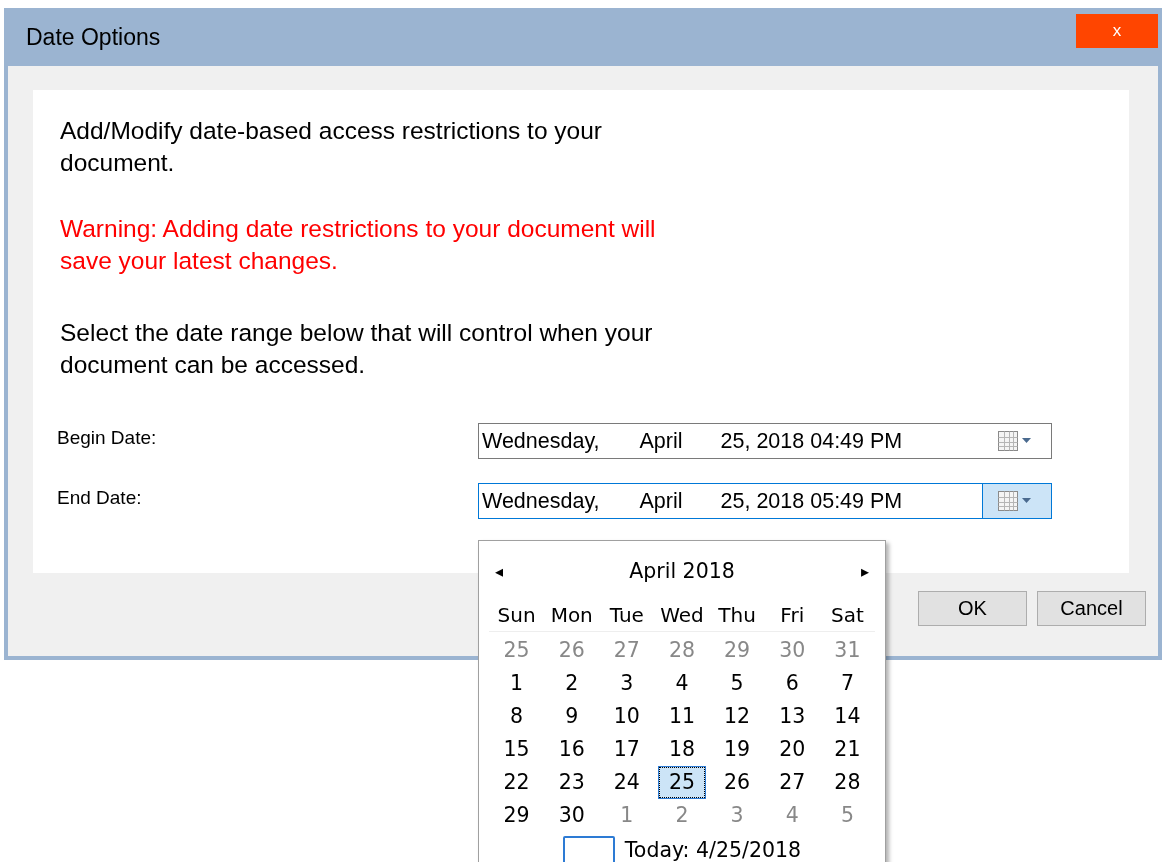 The height and width of the screenshot is (862, 1164). Describe the element at coordinates (1091, 608) in the screenshot. I see `dialog-button: Cancel` at that location.